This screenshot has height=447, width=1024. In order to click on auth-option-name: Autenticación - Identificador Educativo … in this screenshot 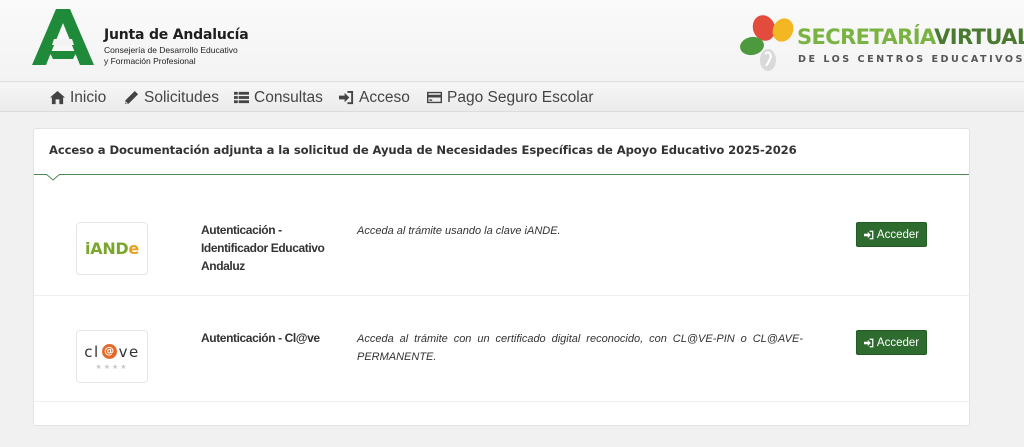, I will do `click(263, 248)`.